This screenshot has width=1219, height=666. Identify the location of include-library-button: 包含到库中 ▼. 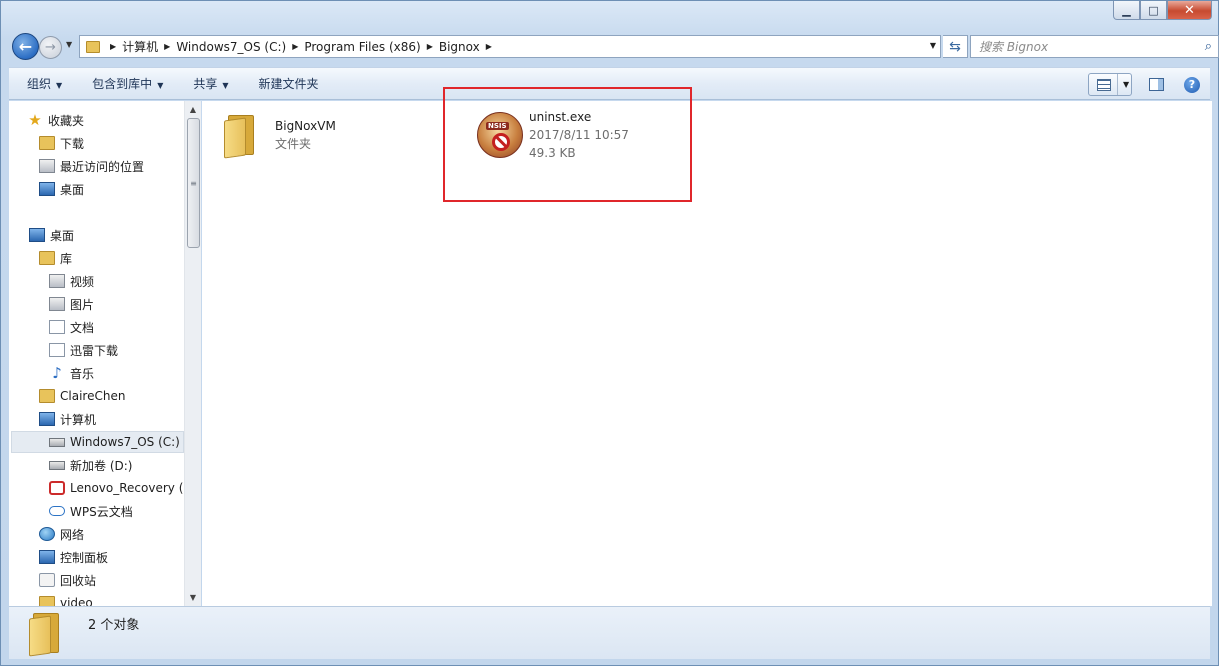
(127, 83).